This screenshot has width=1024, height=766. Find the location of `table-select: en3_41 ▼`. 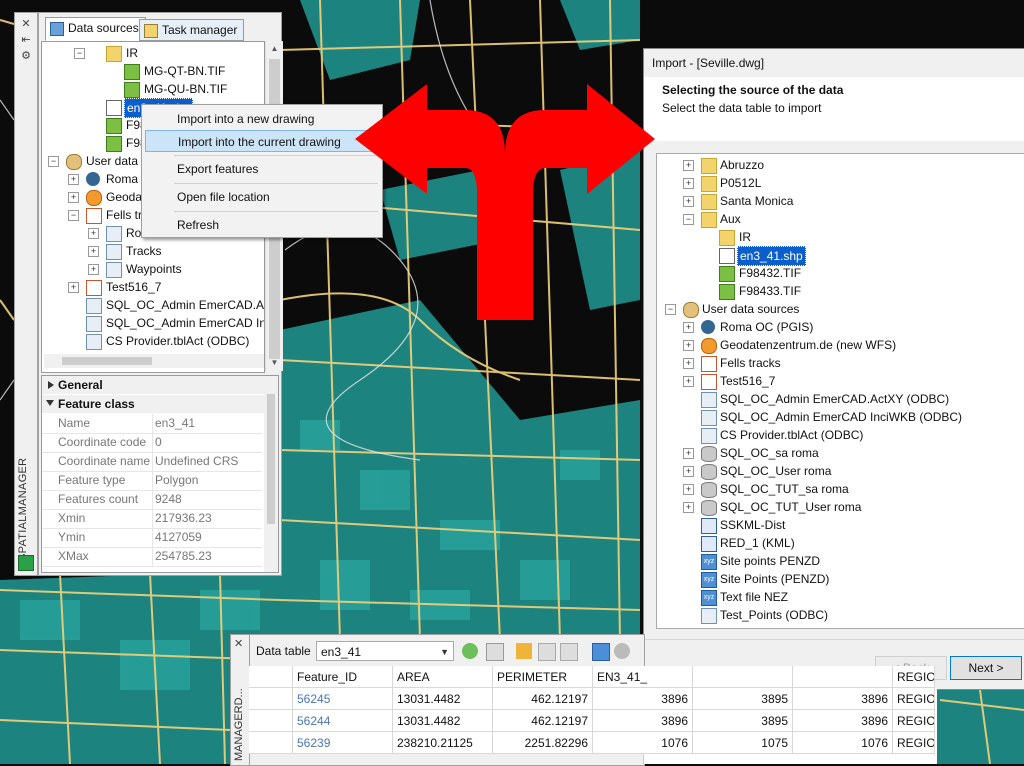

table-select: en3_41 ▼ is located at coordinates (385, 651).